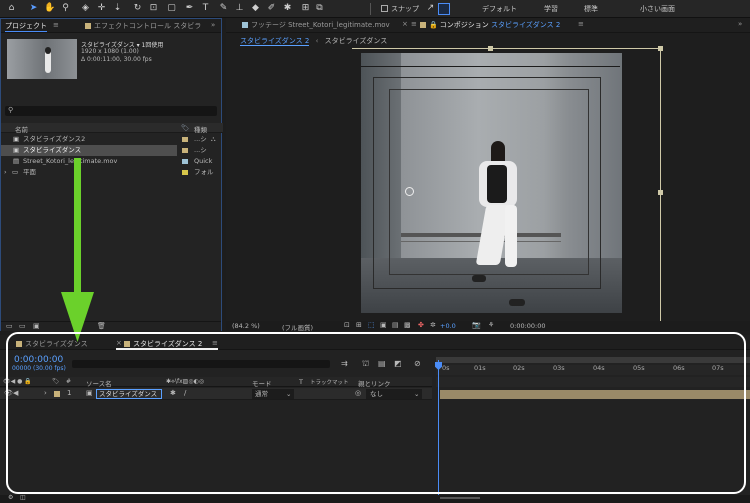 This screenshot has height=503, width=750. Describe the element at coordinates (313, 41) in the screenshot. I see `breadcrumb: スタビライズダンス 2 ‹ スタビライズダンス` at that location.